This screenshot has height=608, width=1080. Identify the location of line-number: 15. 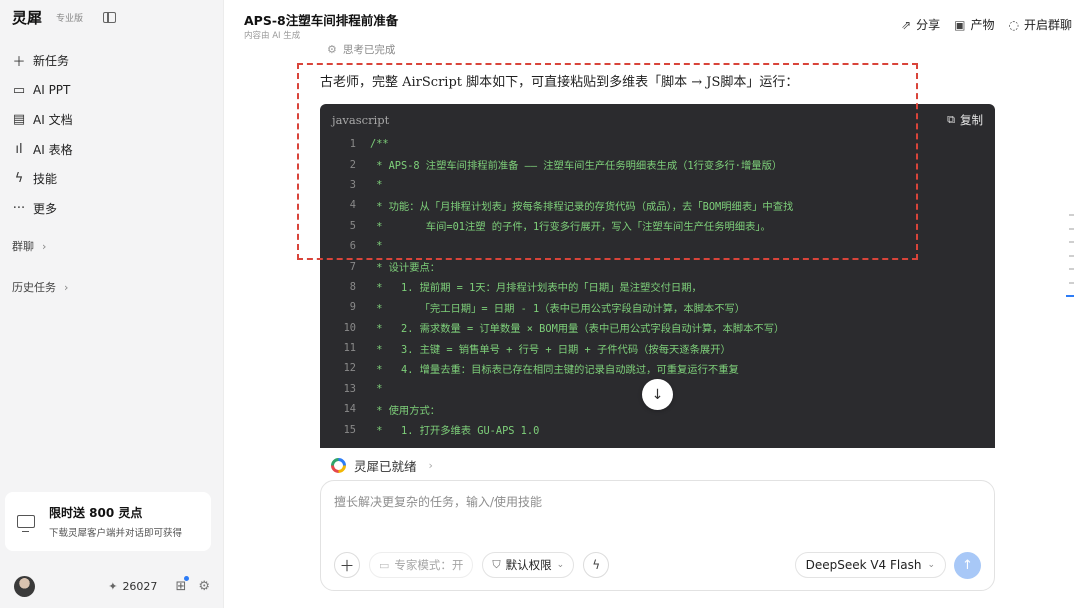
(349, 429).